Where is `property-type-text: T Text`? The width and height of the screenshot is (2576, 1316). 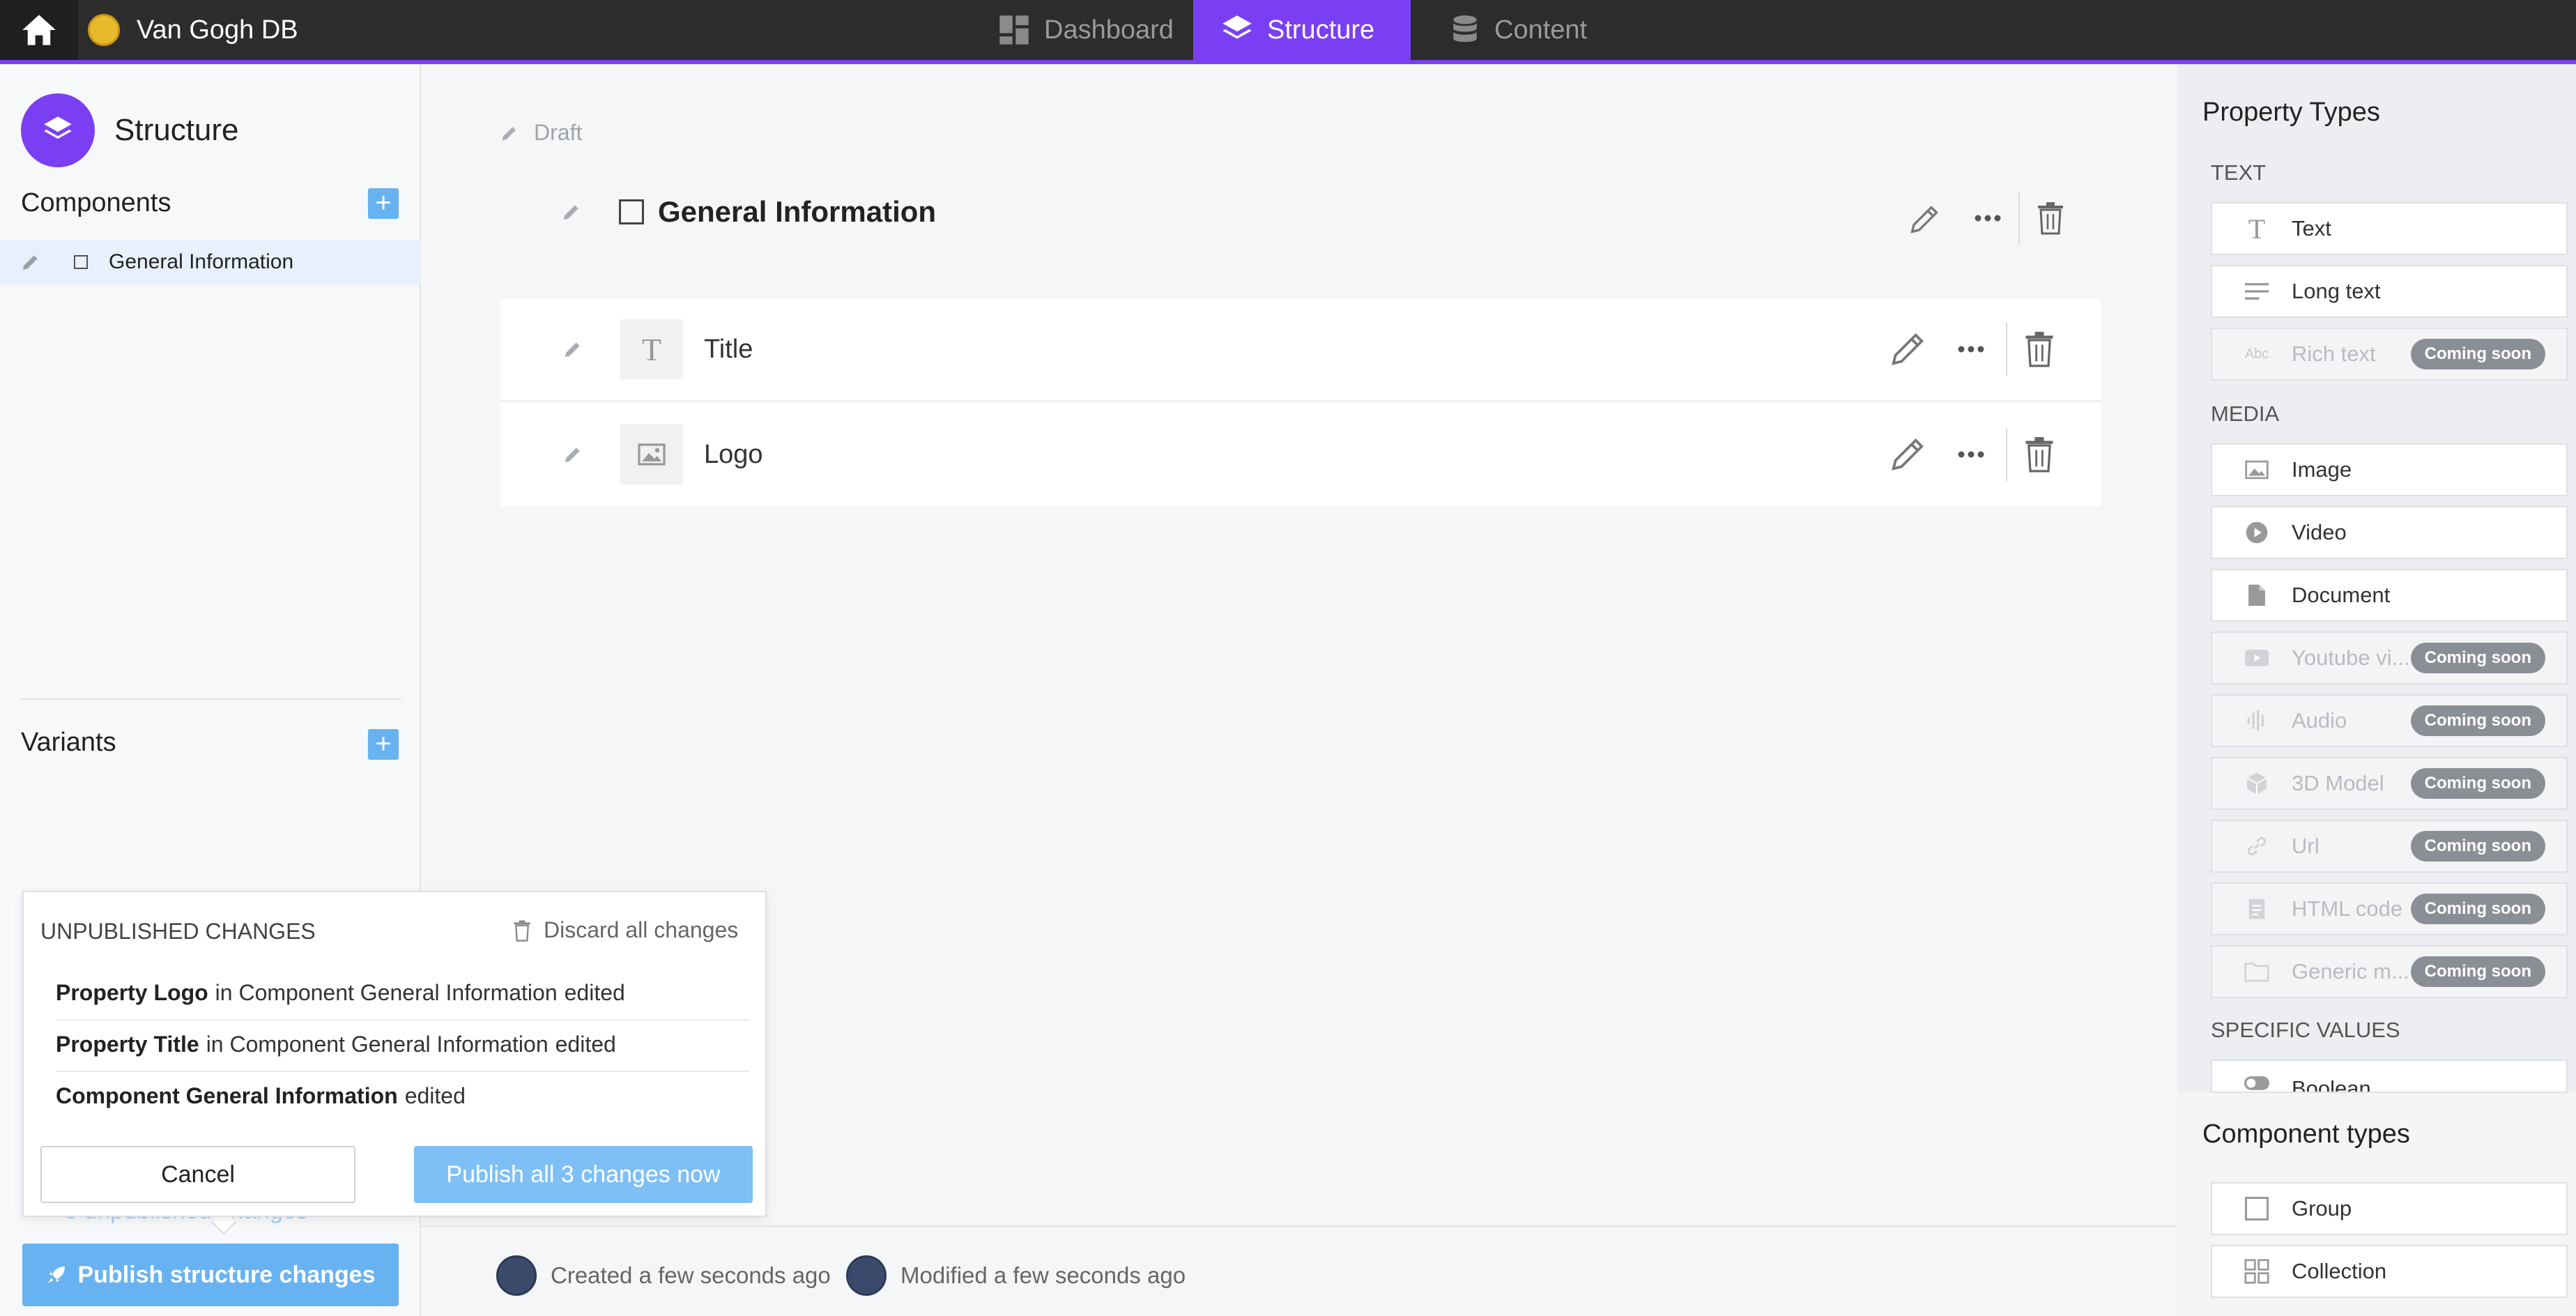 property-type-text: T Text is located at coordinates (2389, 228).